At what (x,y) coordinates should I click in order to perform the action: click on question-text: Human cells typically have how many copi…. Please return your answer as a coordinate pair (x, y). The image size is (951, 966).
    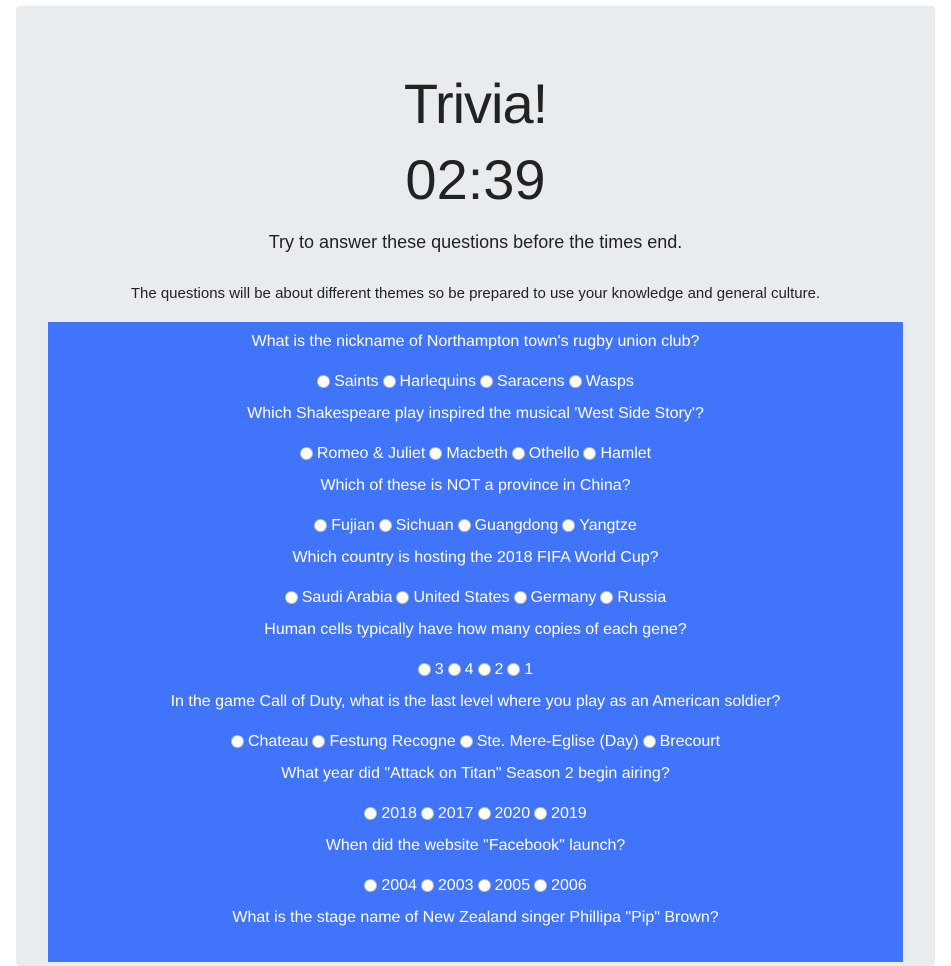
    Looking at the image, I should click on (475, 629).